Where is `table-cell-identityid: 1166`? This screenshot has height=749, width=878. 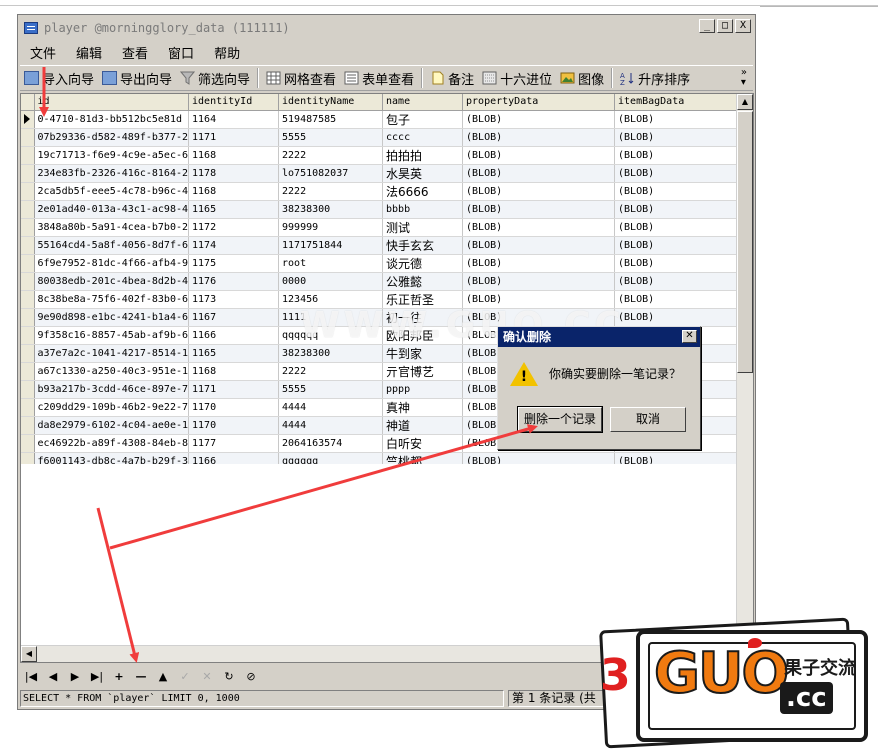
table-cell-identityid: 1166 is located at coordinates (234, 335).